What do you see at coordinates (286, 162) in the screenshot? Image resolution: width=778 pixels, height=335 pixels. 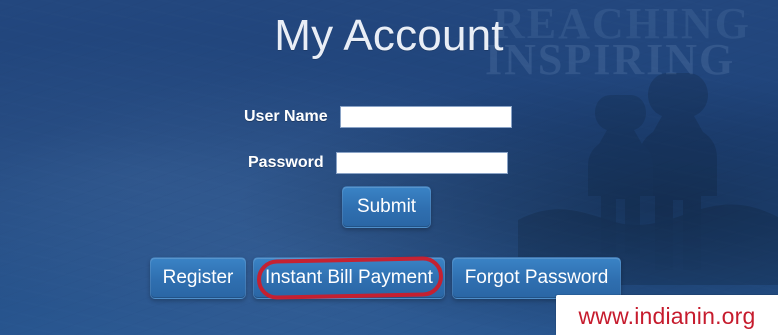 I see `password-label: Password` at bounding box center [286, 162].